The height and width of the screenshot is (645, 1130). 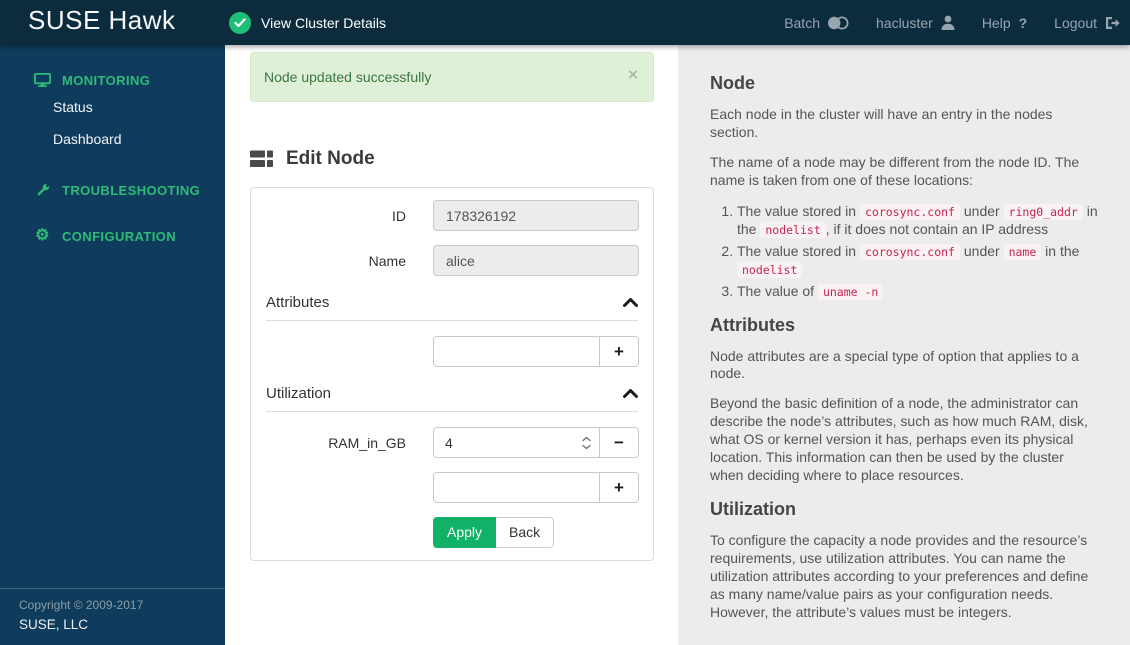 I want to click on view-cluster-details-link: View Cluster Details, so click(x=307, y=22).